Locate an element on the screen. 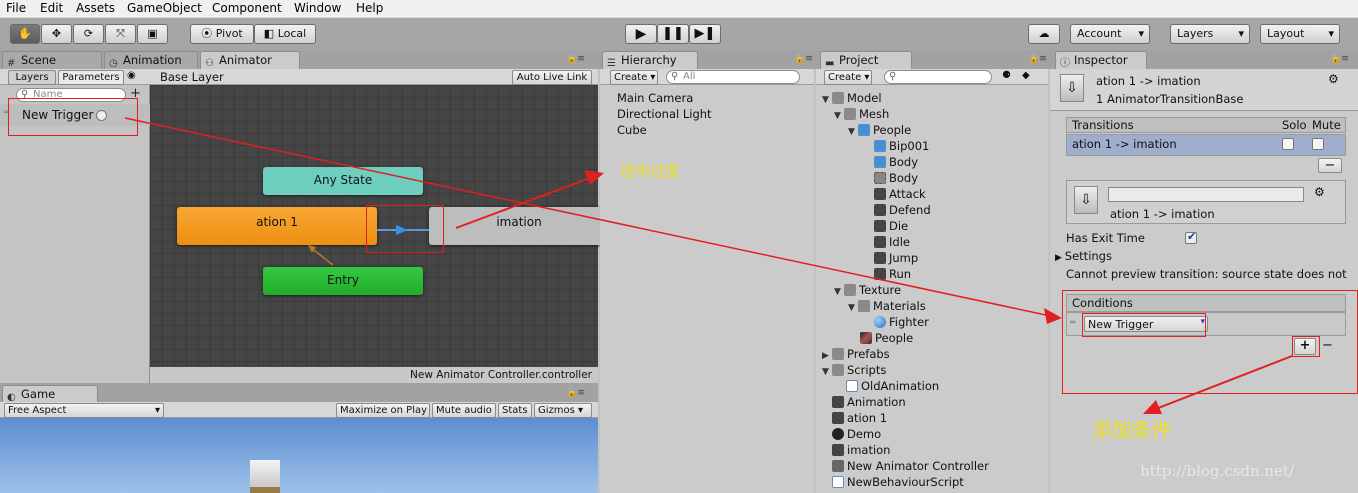 Image resolution: width=1358 pixels, height=493 pixels. annotation-select-transition: 选中过度 is located at coordinates (650, 171).